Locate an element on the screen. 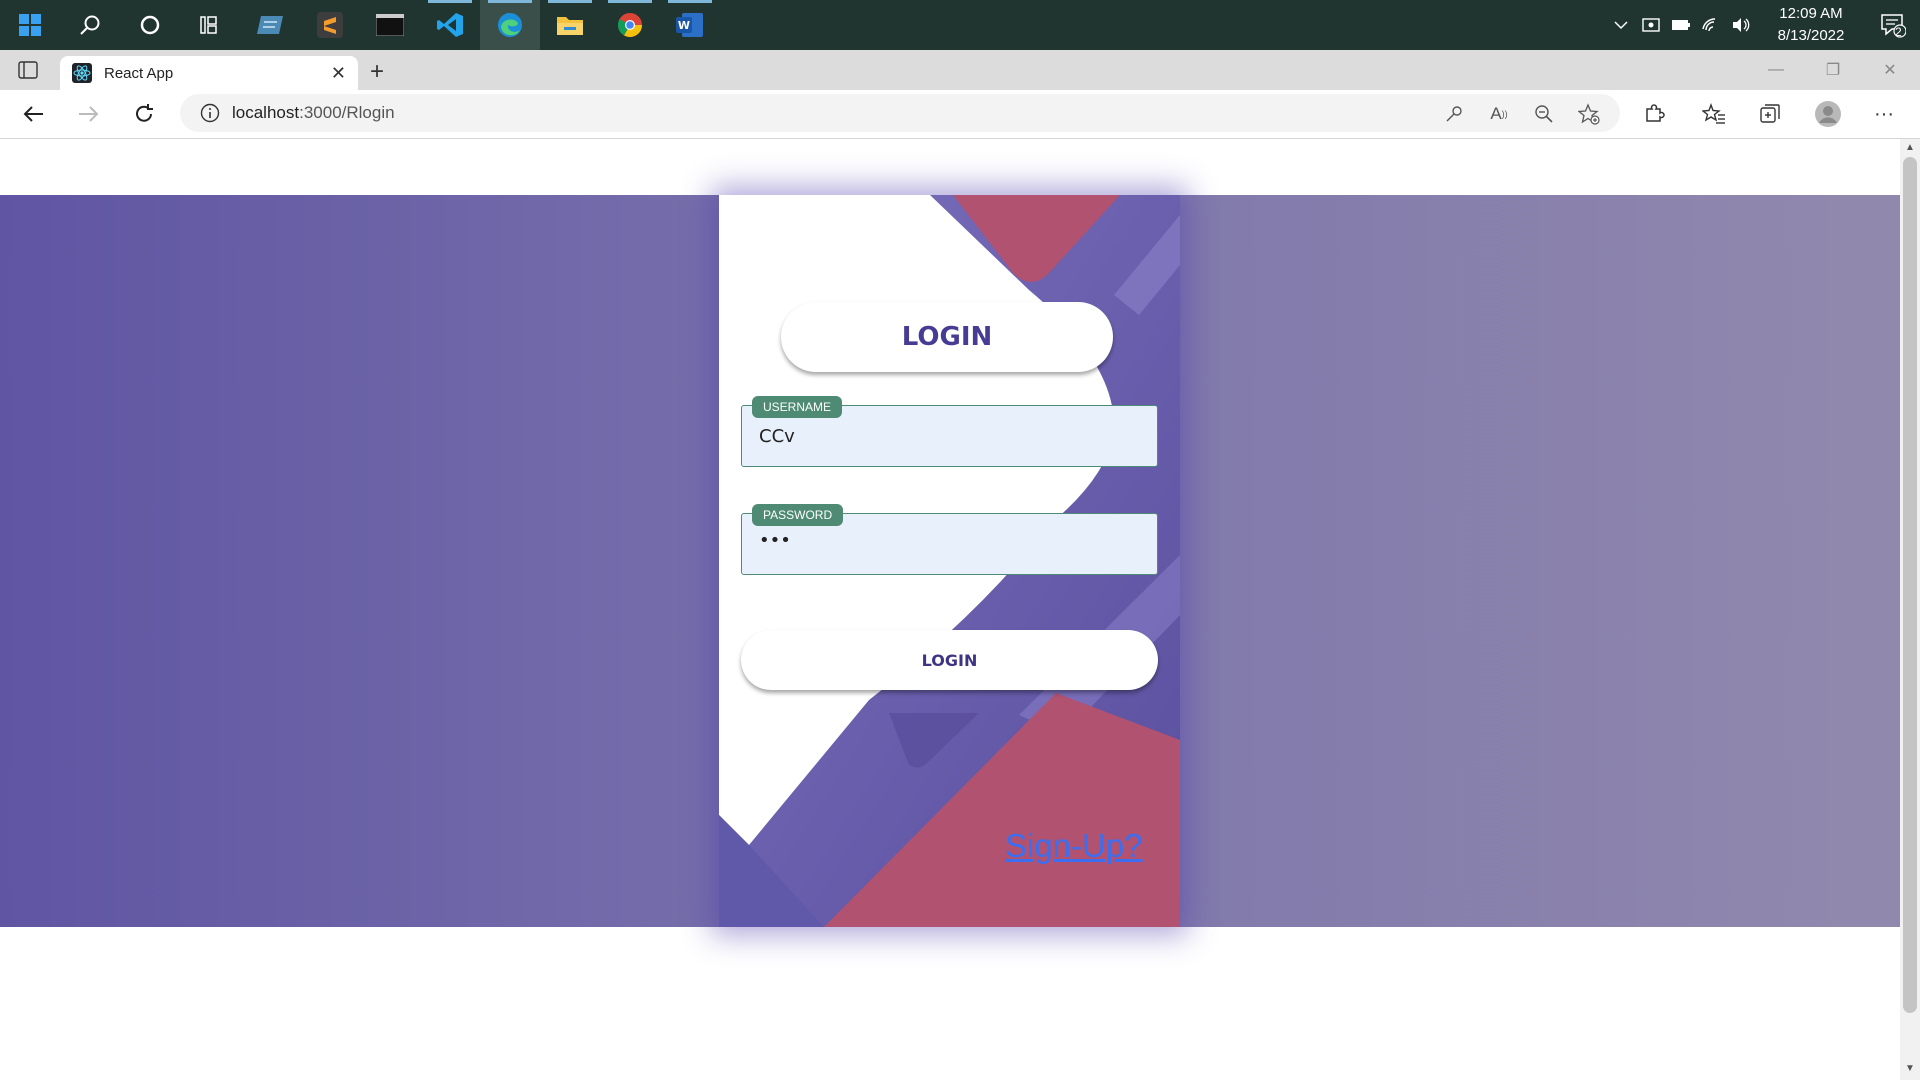 The width and height of the screenshot is (1920, 1080). file-explorer-icon is located at coordinates (570, 25).